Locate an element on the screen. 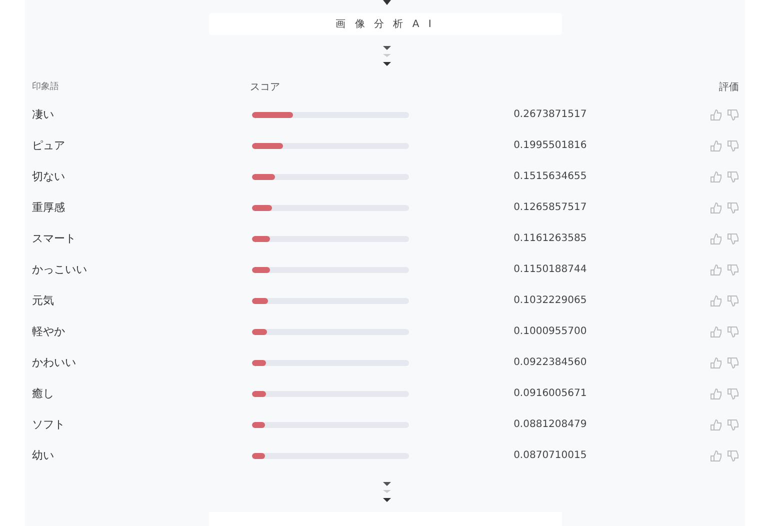 This screenshot has height=526, width=768. column-header: 印象語 is located at coordinates (45, 87).